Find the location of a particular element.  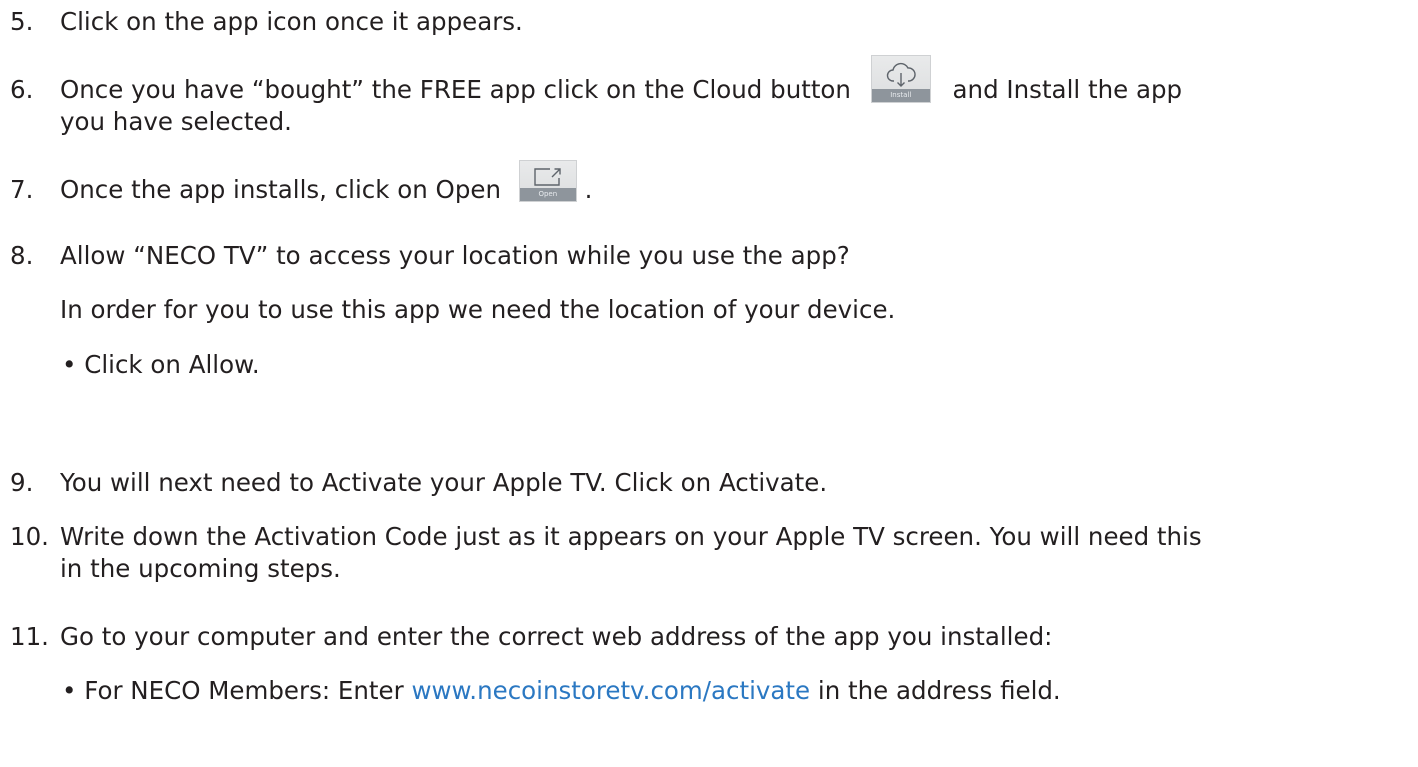

install-cloud-button: Install is located at coordinates (900, 79).